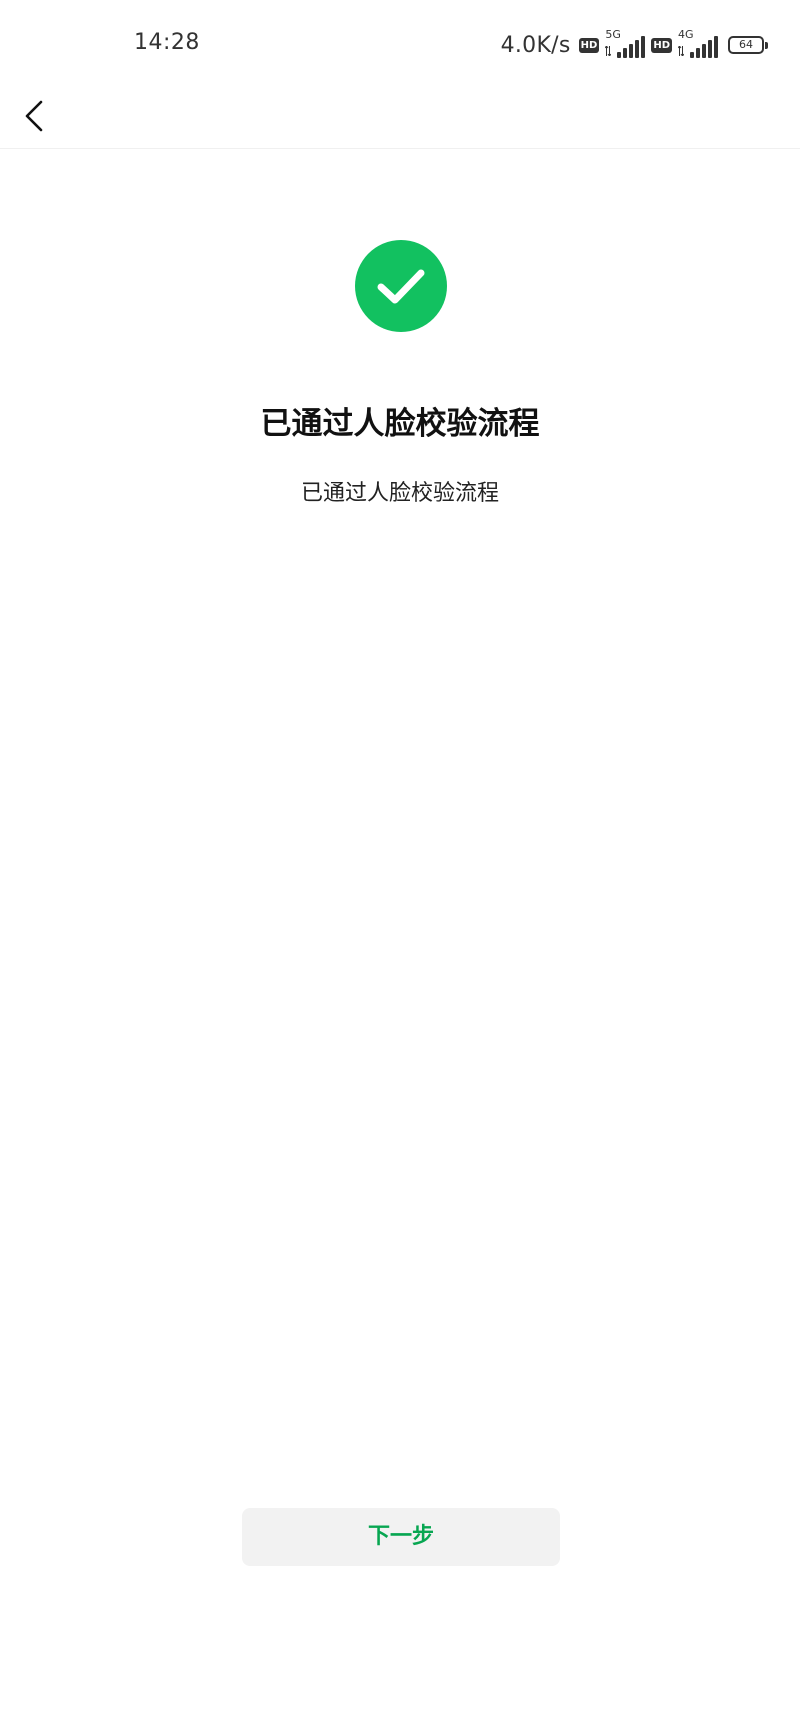 Image resolution: width=800 pixels, height=1731 pixels. I want to click on result-title: 已通过人脸校验流程, so click(400, 424).